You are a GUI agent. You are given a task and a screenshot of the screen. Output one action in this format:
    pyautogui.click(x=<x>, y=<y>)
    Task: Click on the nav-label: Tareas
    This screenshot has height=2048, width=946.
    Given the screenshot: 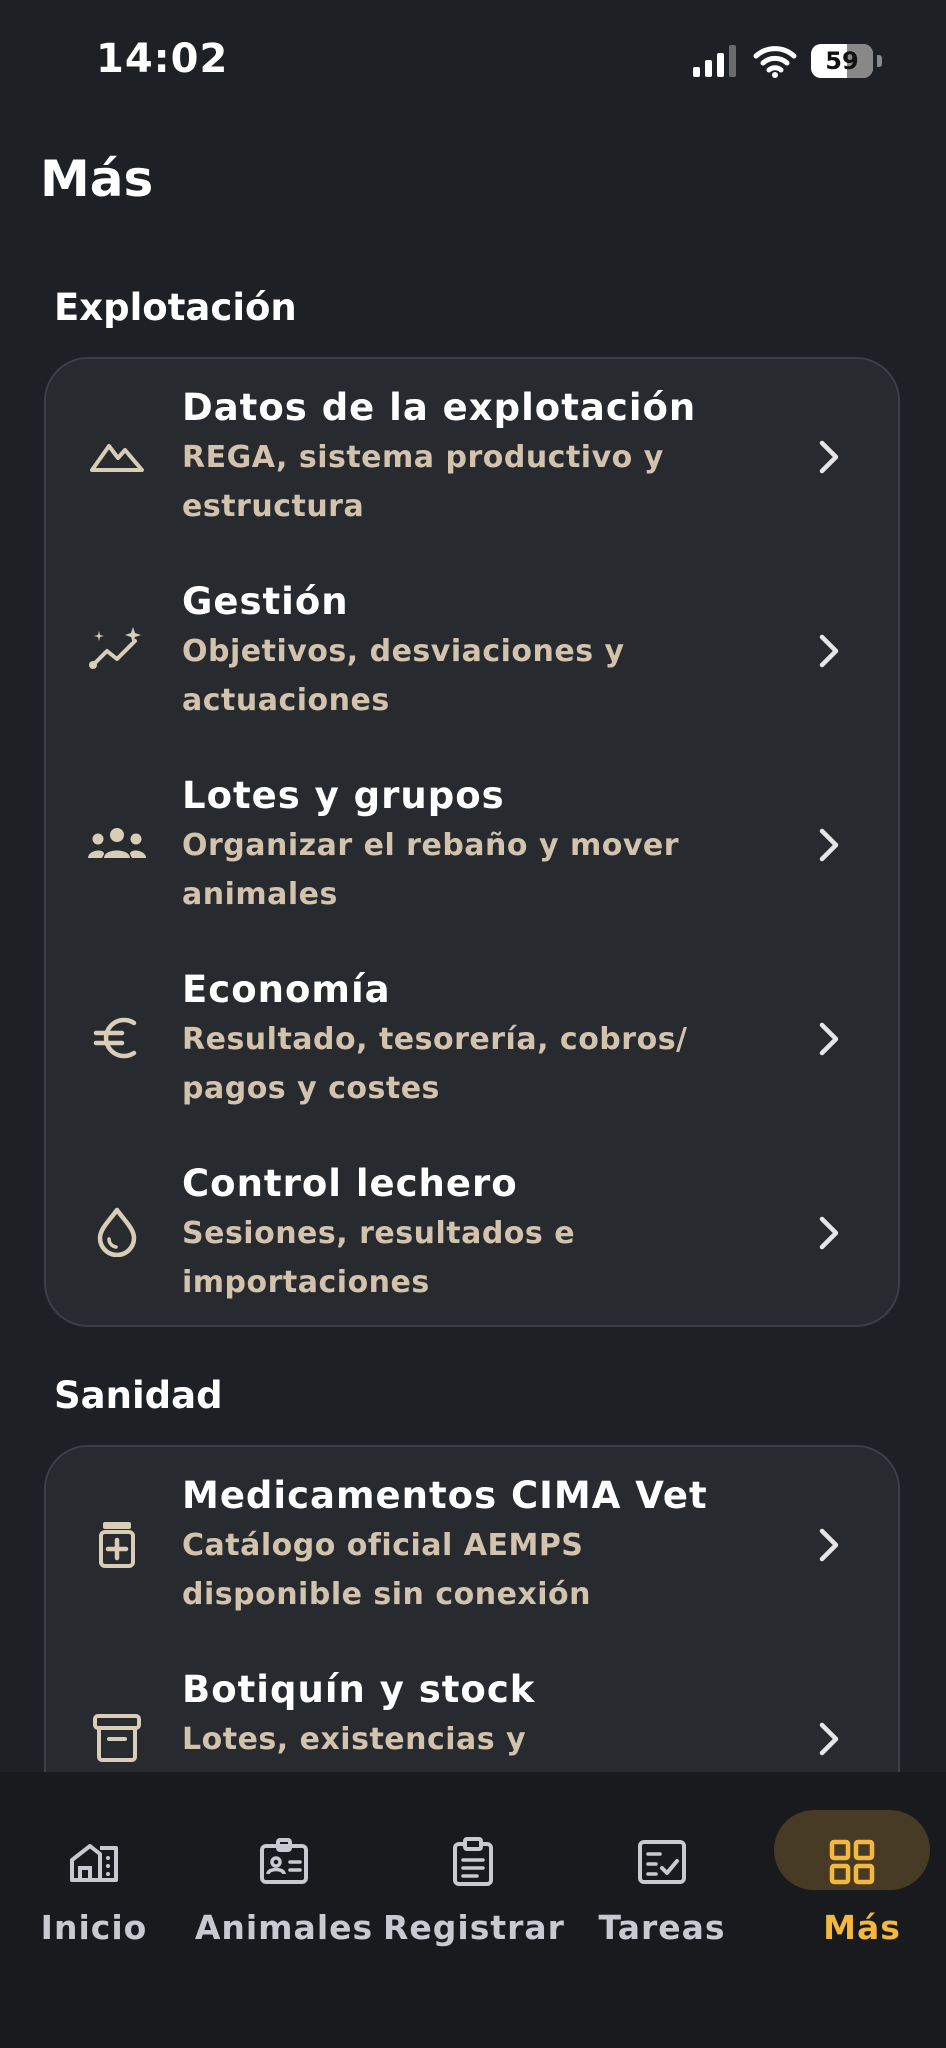 What is the action you would take?
    pyautogui.click(x=662, y=1927)
    